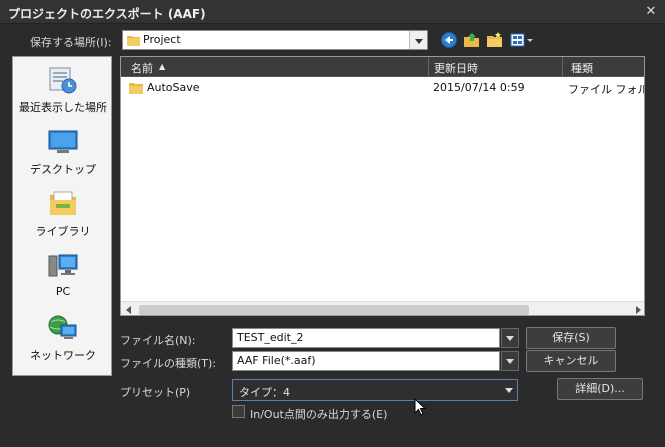 The width and height of the screenshot is (665, 447). I want to click on filetype-dropdown, so click(510, 361).